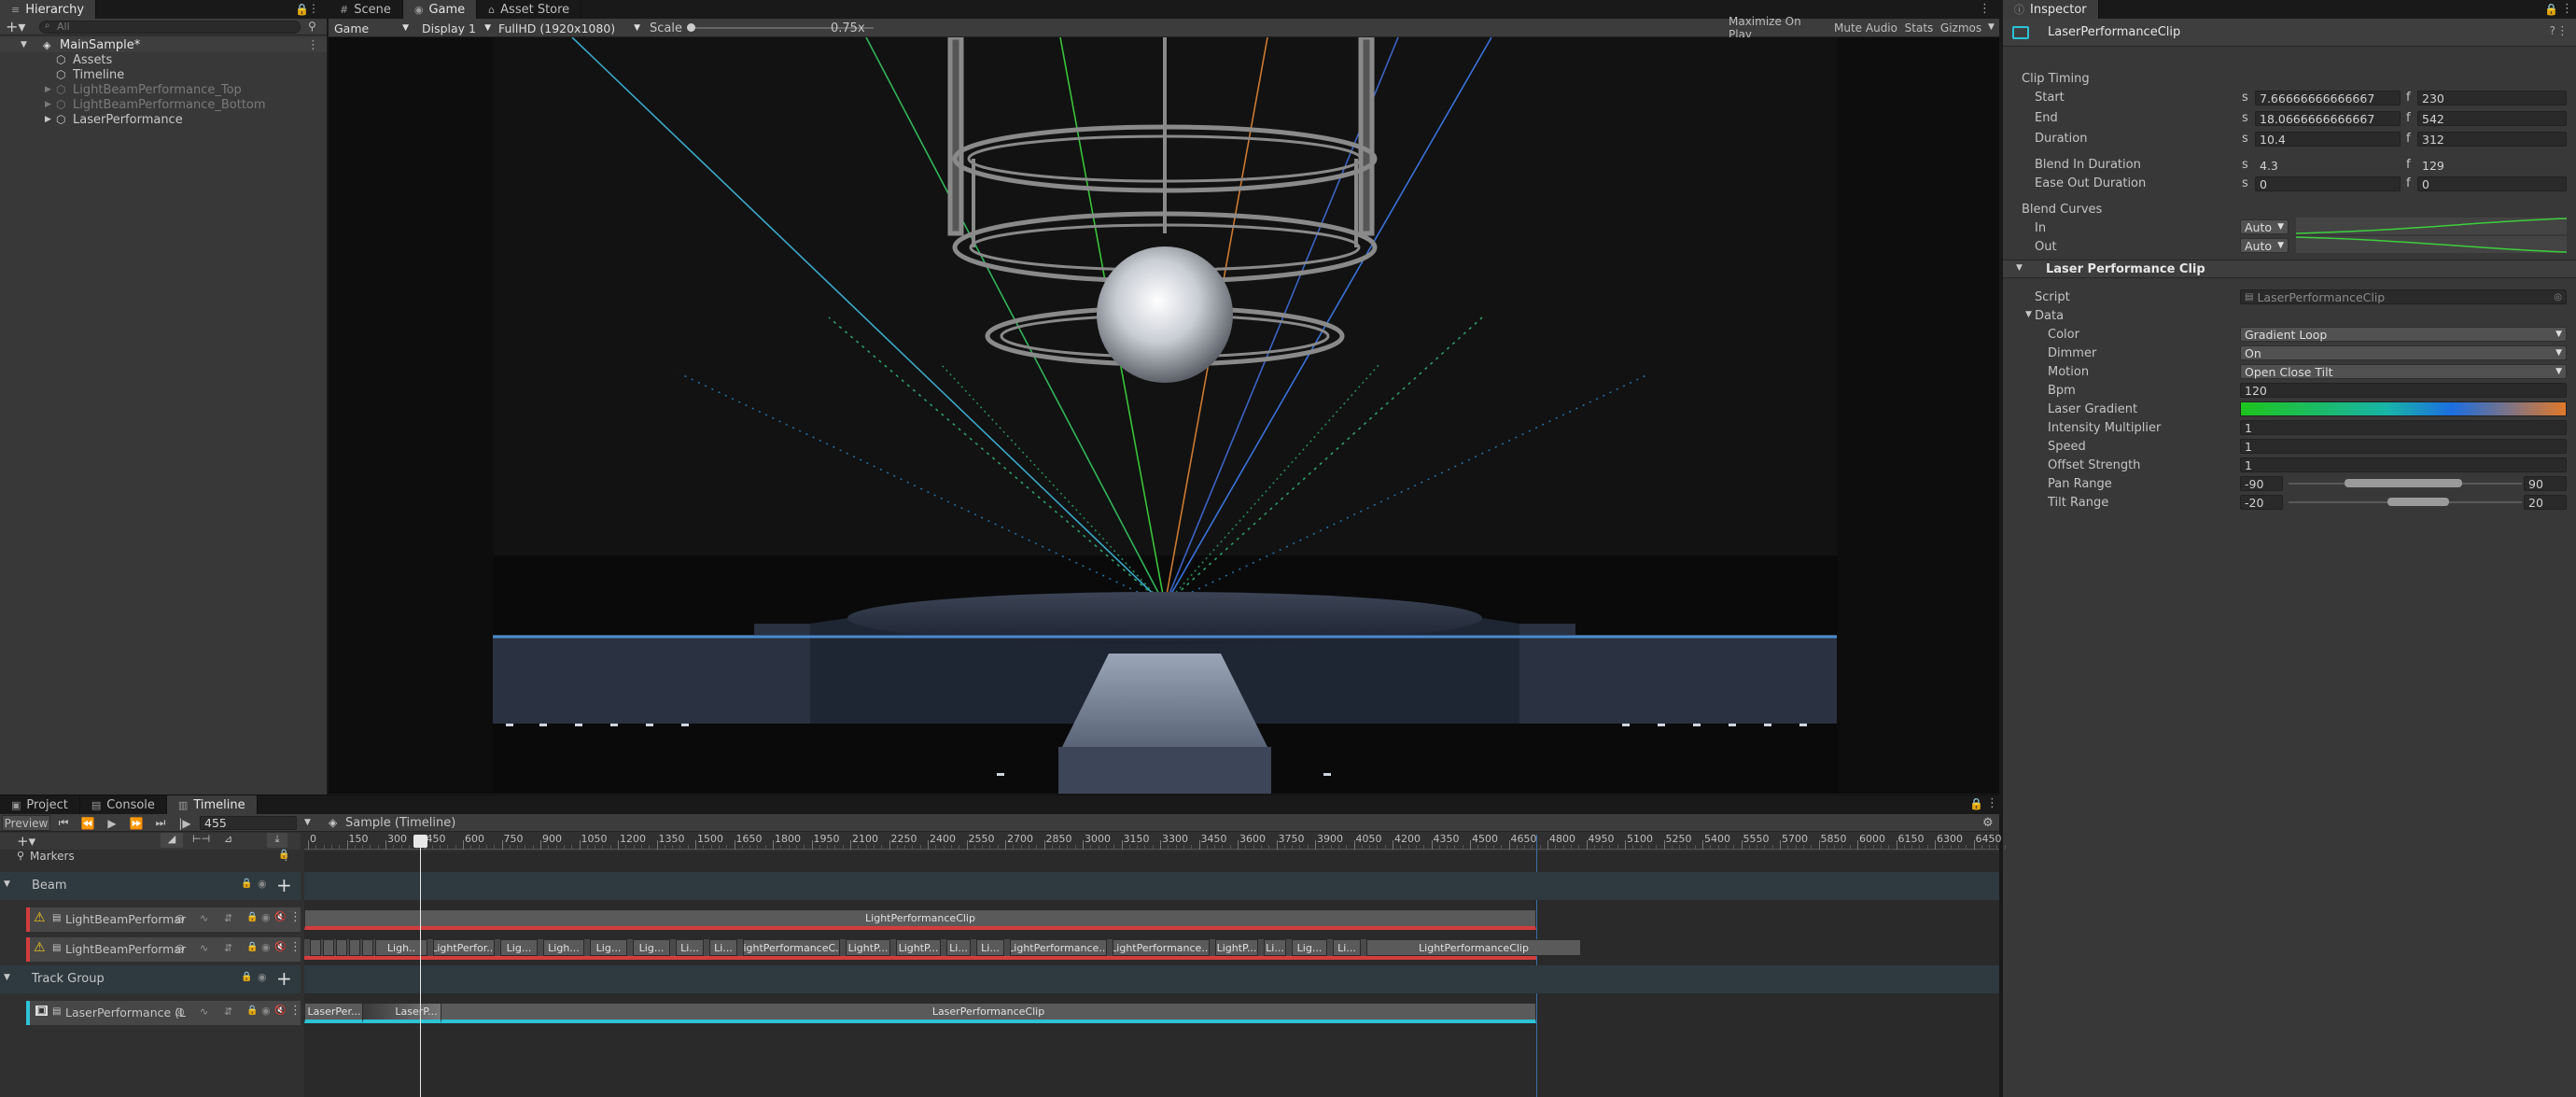  Describe the element at coordinates (2328, 165) in the screenshot. I see `blend-in-seconds-field: 4.3` at that location.